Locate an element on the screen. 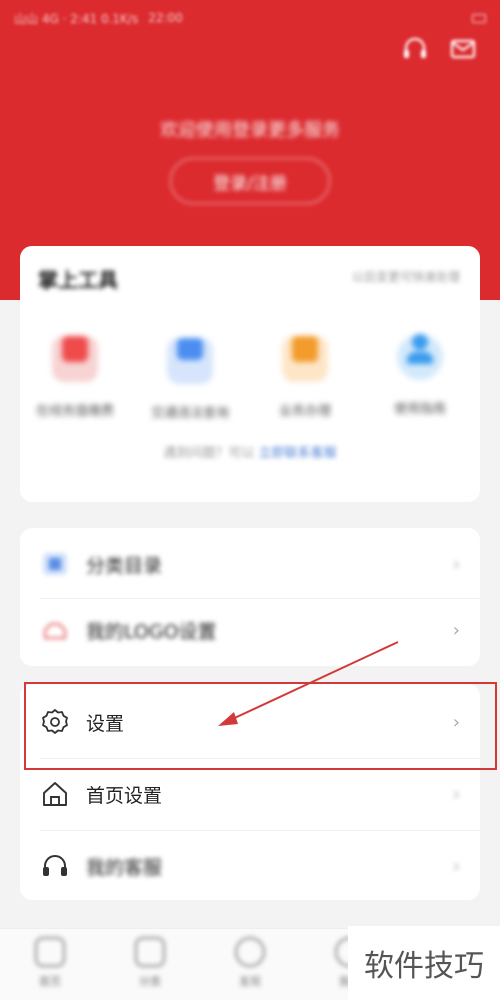 The image size is (500, 1000). login-hint: 欢迎使用登录更多服务 is located at coordinates (250, 130).